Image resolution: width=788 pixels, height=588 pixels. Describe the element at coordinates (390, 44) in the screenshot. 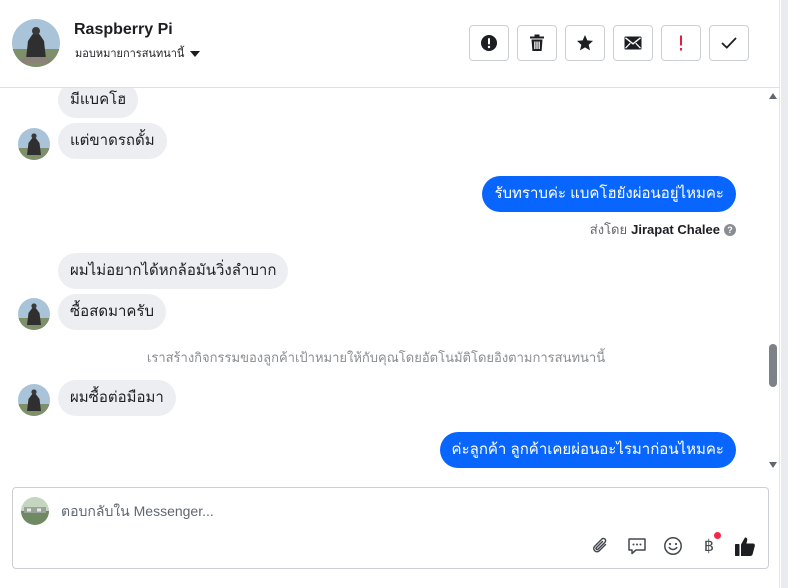

I see `thread-header: Raspberry Pi มอบหมายการสนทนานี้` at that location.